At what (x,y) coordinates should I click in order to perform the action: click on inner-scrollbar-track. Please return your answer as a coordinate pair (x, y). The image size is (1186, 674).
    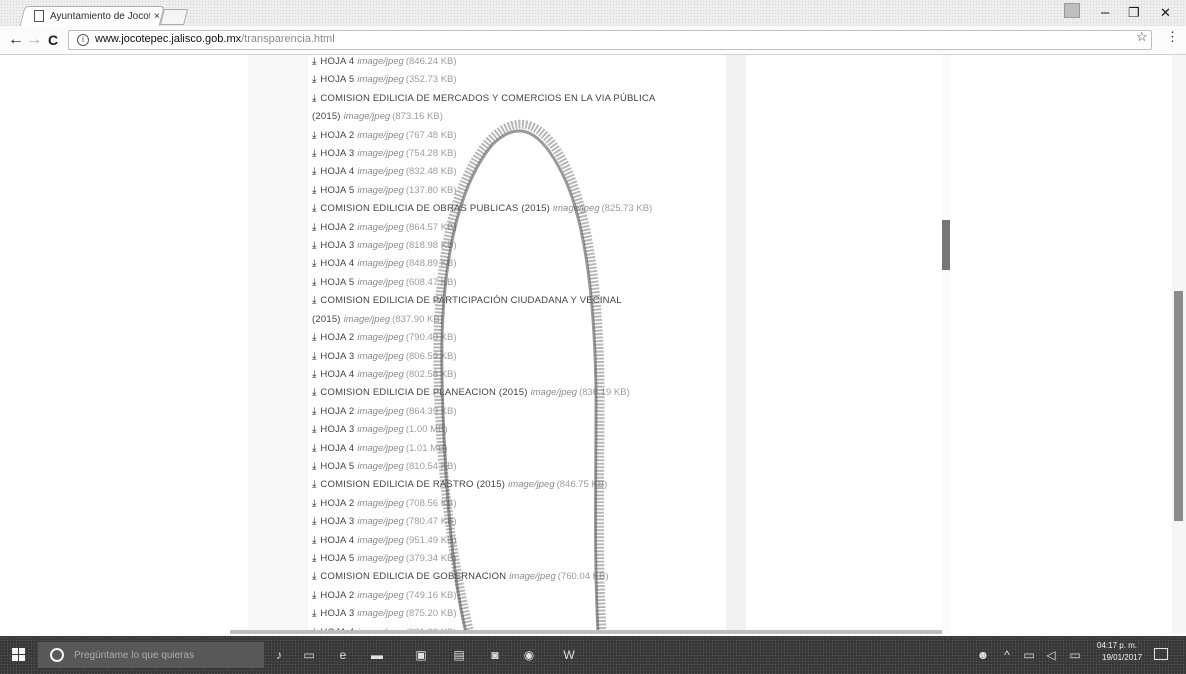
    Looking at the image, I should click on (946, 344).